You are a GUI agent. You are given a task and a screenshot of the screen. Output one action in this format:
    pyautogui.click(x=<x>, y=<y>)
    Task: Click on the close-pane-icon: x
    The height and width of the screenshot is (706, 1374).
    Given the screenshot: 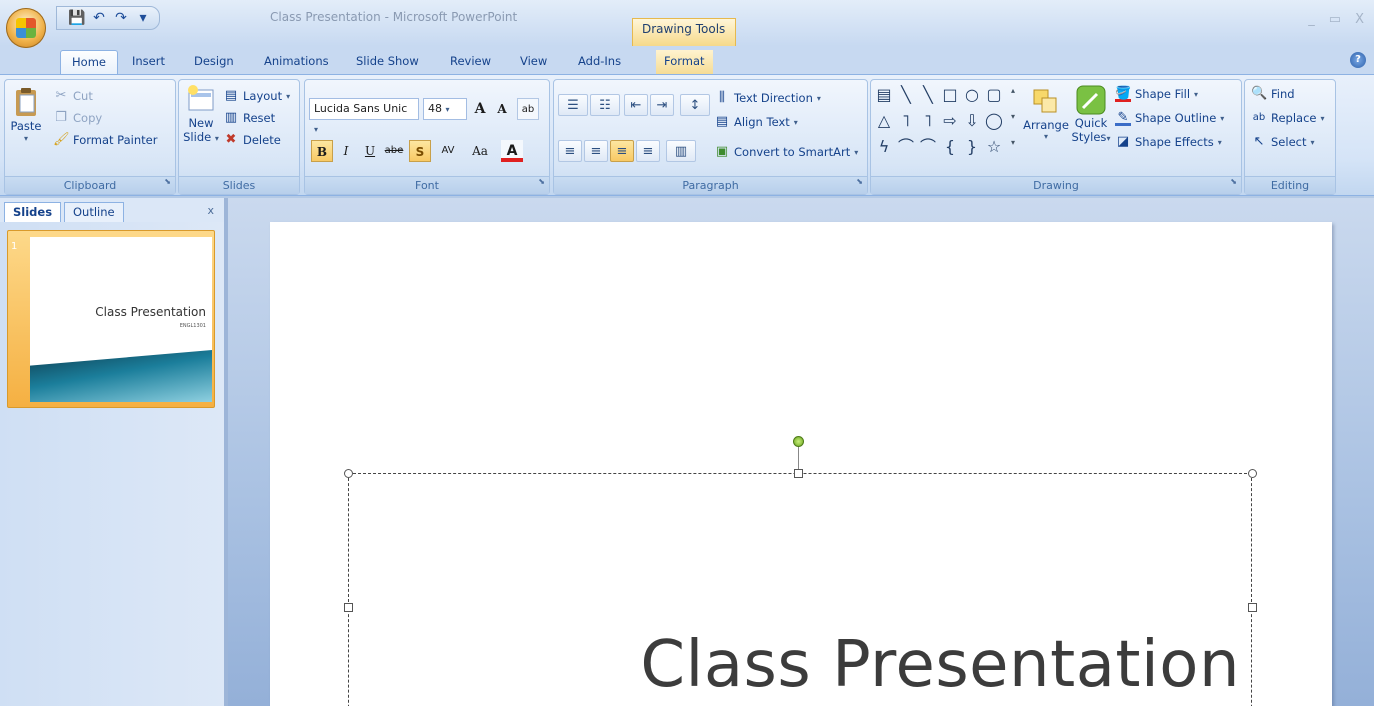 What is the action you would take?
    pyautogui.click(x=210, y=210)
    